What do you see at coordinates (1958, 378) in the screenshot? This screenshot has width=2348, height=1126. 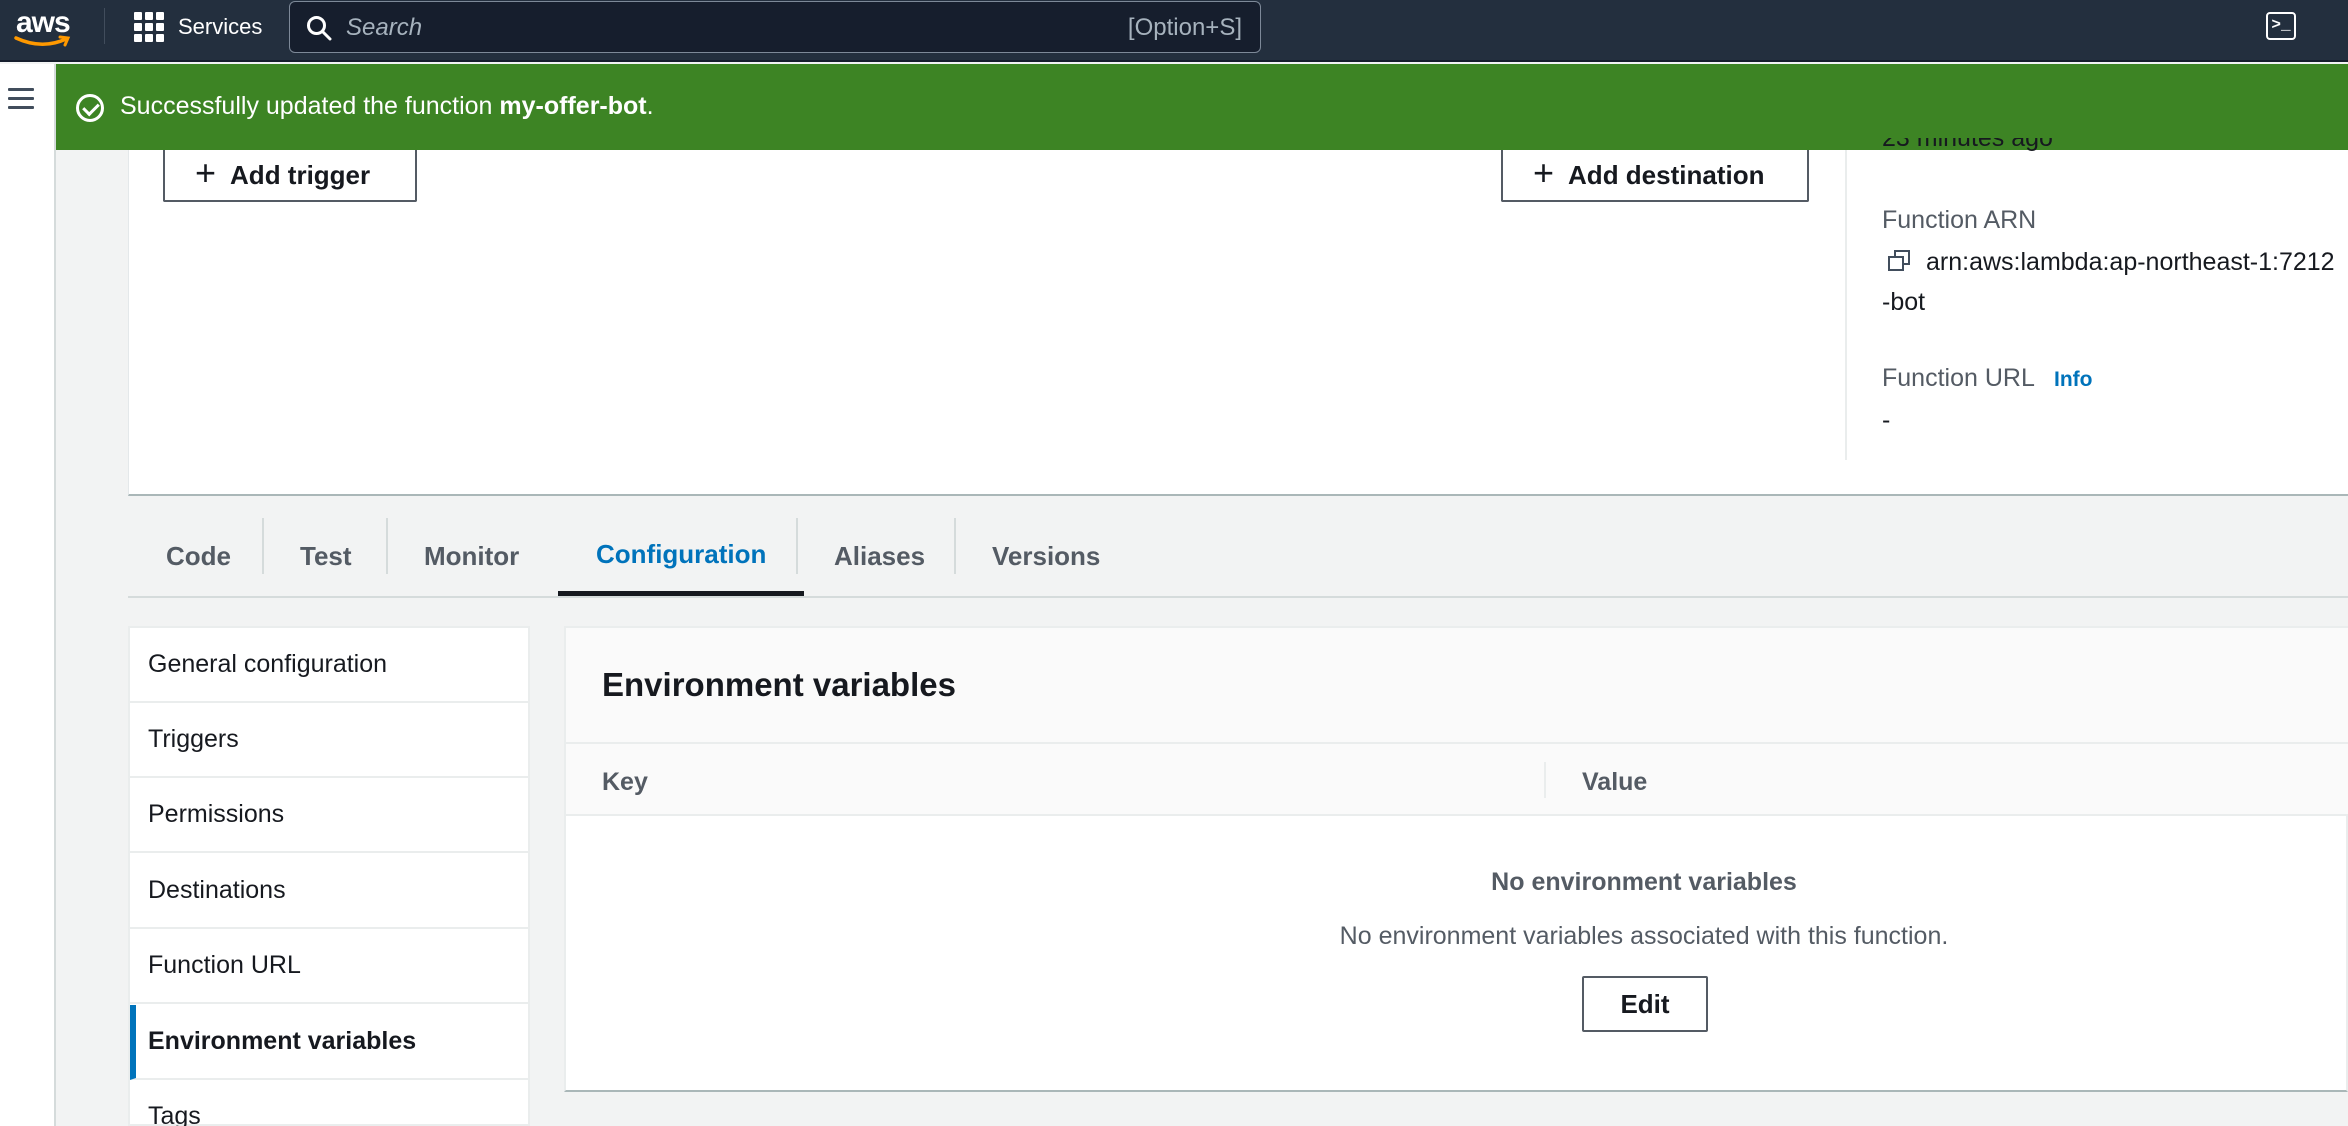 I see `function-url-label: Function URL` at bounding box center [1958, 378].